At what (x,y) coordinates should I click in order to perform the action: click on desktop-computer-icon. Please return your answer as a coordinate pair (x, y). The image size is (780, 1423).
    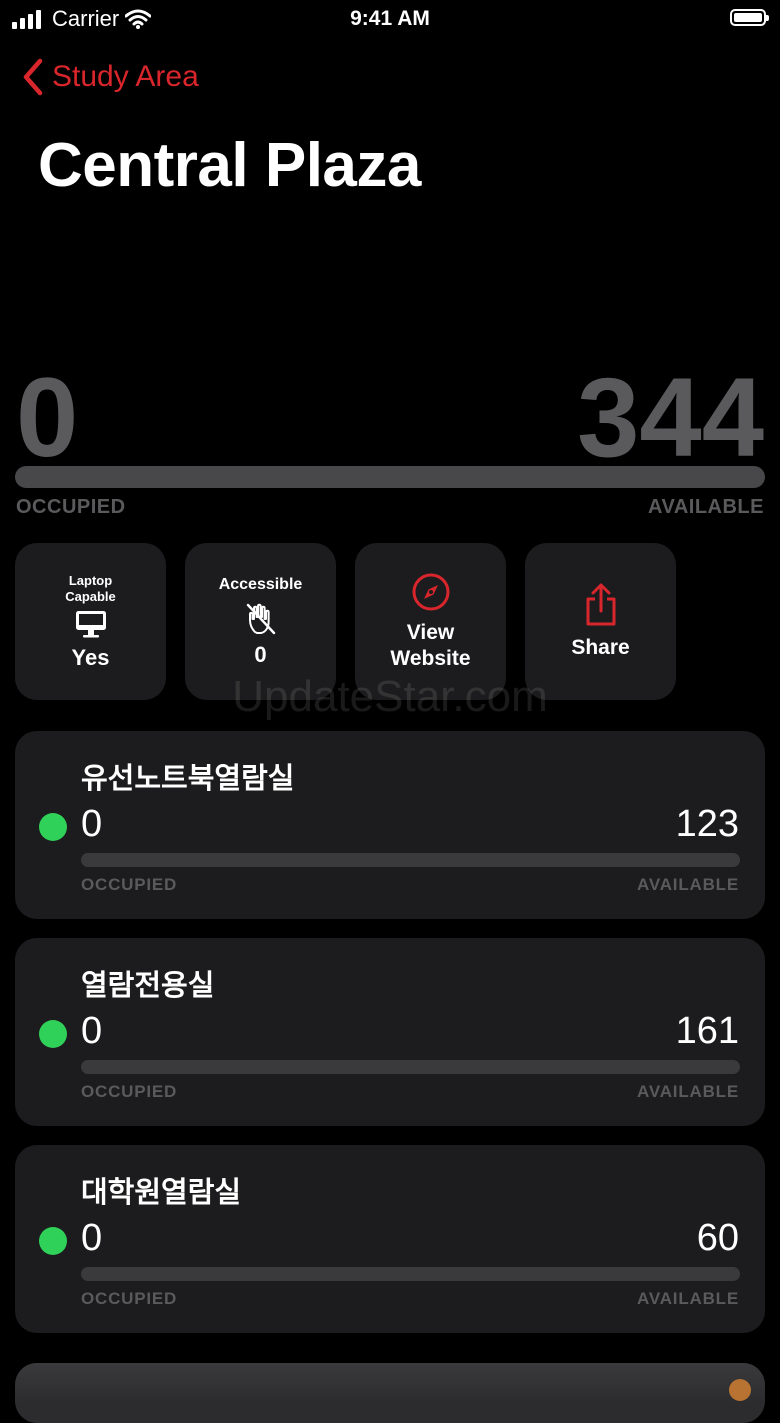
    Looking at the image, I should click on (90, 623).